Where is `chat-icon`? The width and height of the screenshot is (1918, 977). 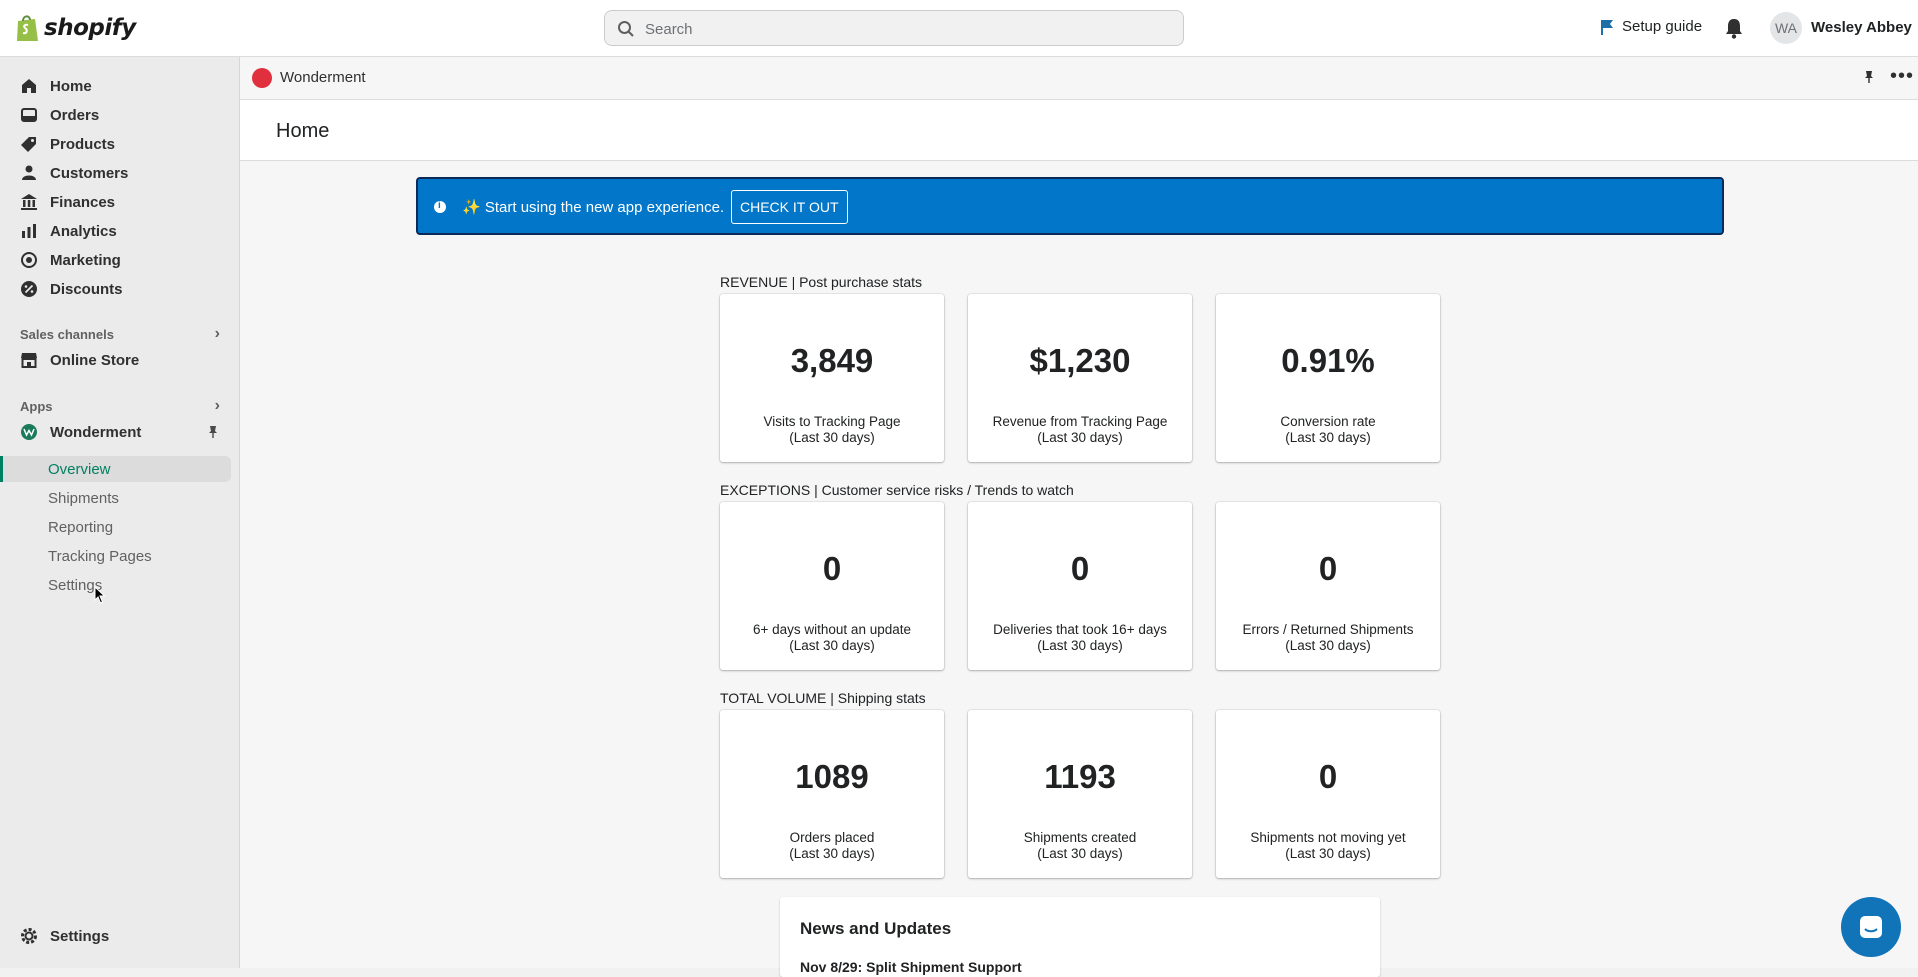
chat-icon is located at coordinates (1871, 927).